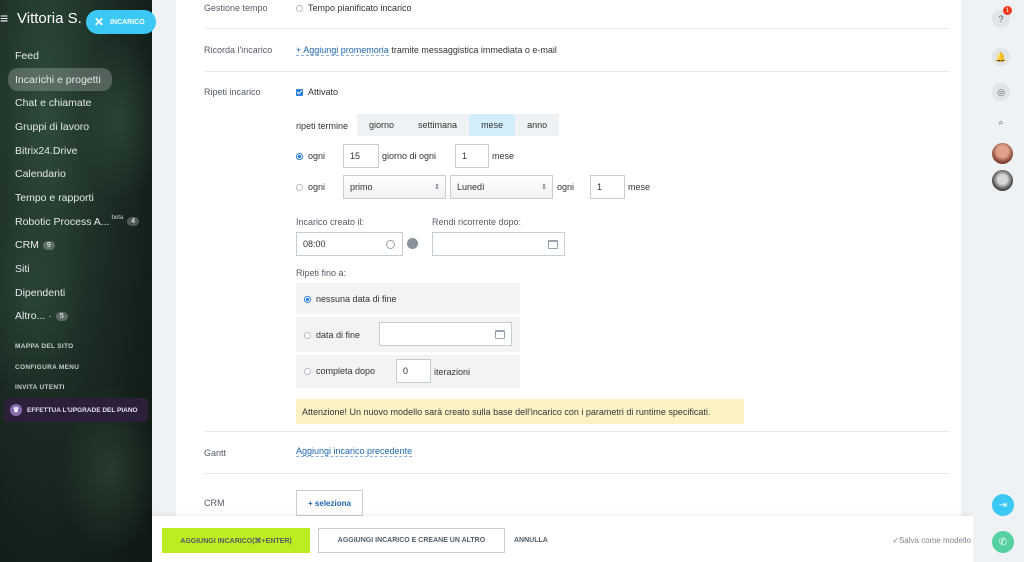 This screenshot has height=562, width=1024. I want to click on crm-counter: 9, so click(48, 245).